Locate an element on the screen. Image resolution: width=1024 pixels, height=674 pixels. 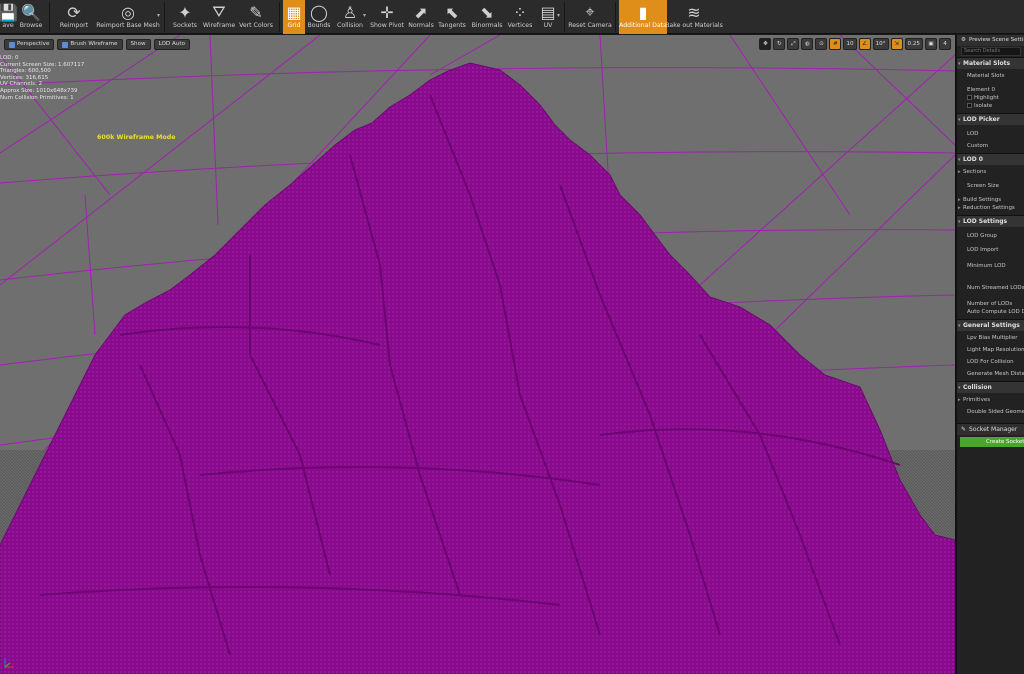
section-collision: Collision is located at coordinates (990, 387).